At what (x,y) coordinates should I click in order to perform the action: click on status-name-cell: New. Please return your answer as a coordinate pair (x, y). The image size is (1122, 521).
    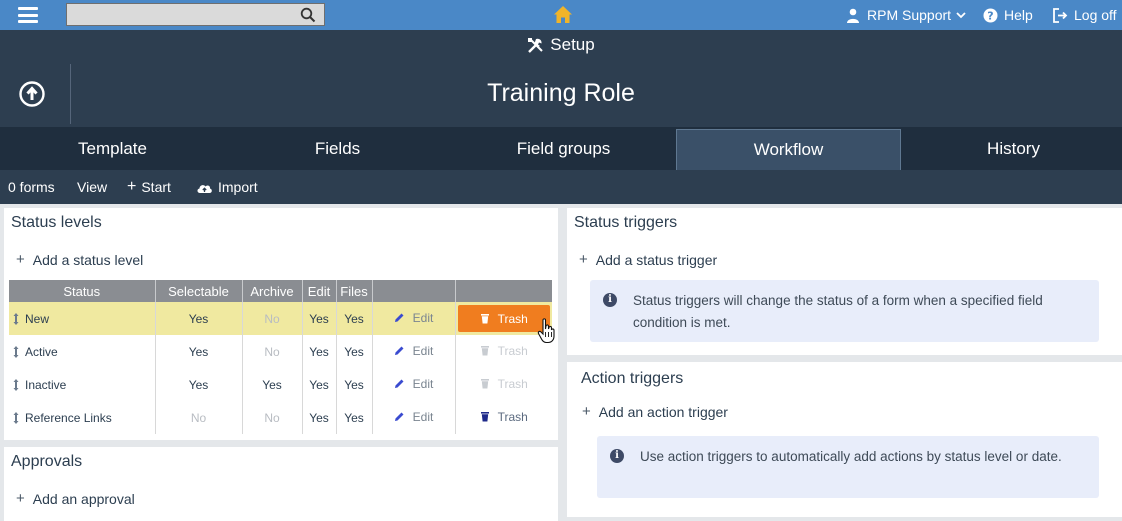
    Looking at the image, I should click on (82, 318).